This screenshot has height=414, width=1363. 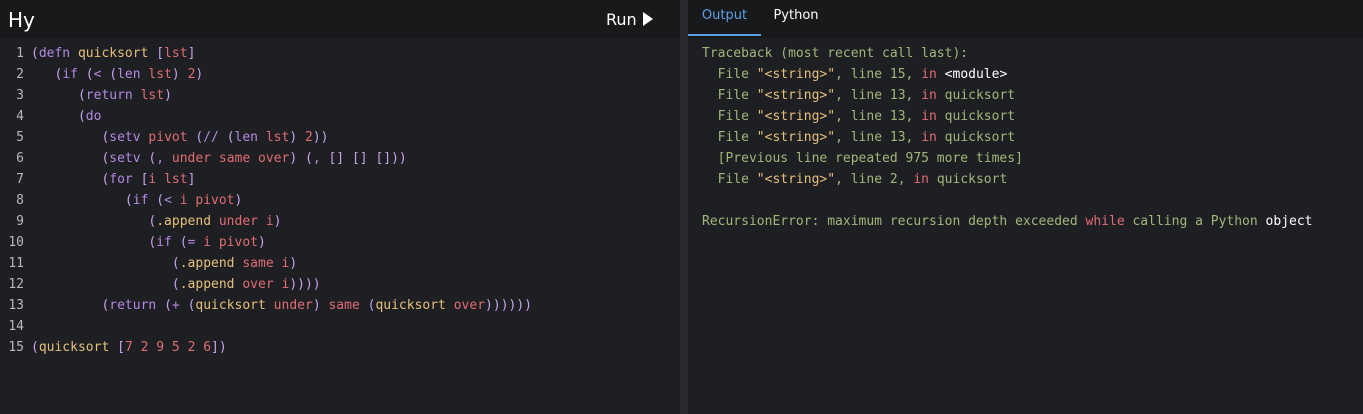 I want to click on code-text: (if (< (len lst) 2), so click(x=129, y=74).